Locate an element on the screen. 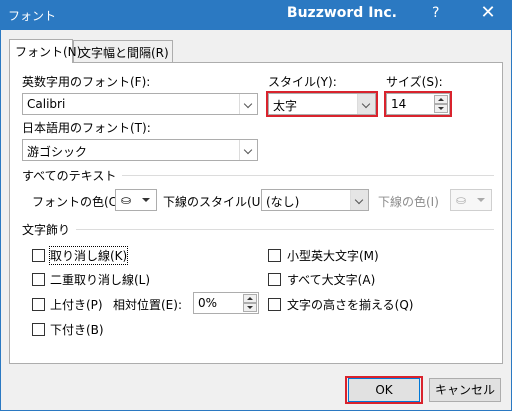 The image size is (512, 411). offset-value: 0% is located at coordinates (208, 303).